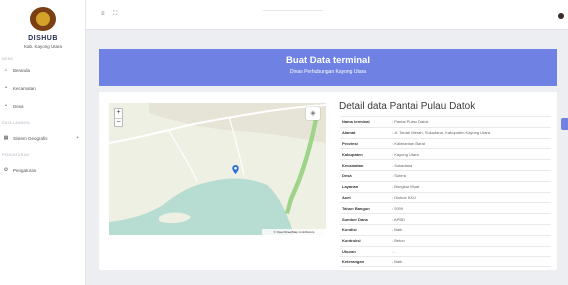 This screenshot has height=285, width=568. Describe the element at coordinates (313, 113) in the screenshot. I see `layers-icon: ◈` at that location.